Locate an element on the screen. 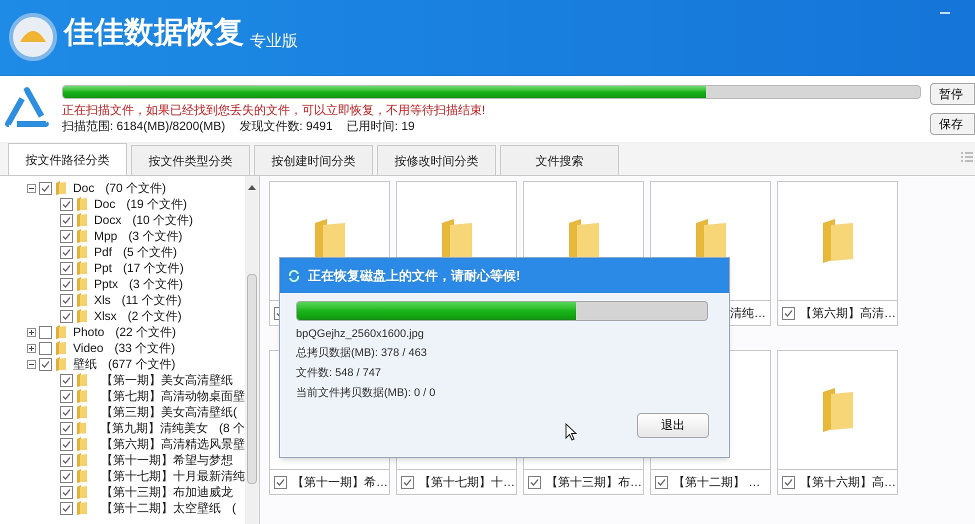  file-name: bpQGejhz_2560x1600.jpg is located at coordinates (360, 334).